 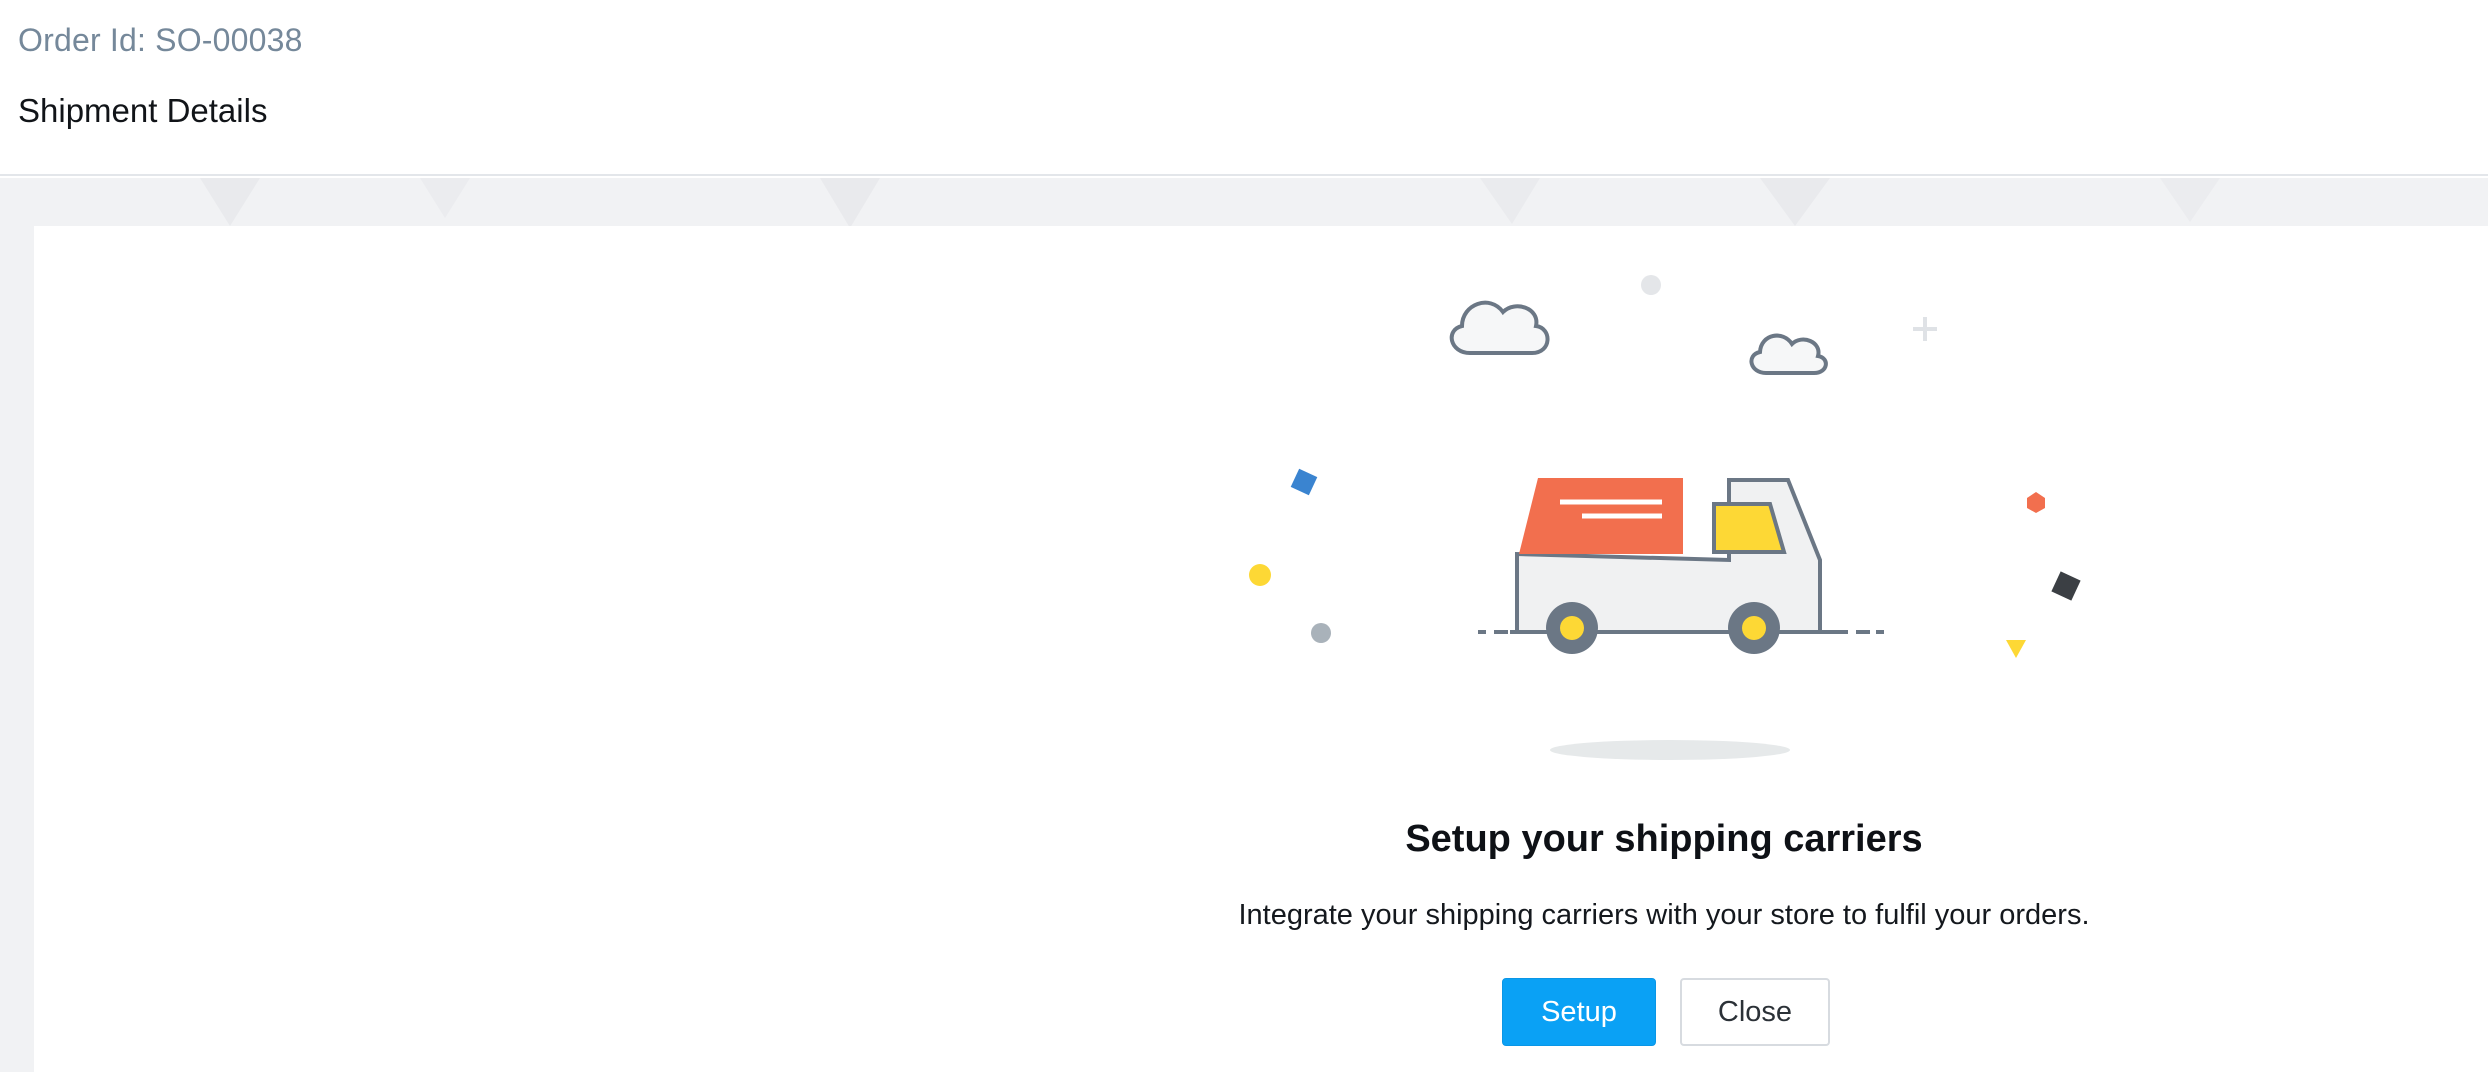 What do you see at coordinates (1670, 750) in the screenshot?
I see `shadow` at bounding box center [1670, 750].